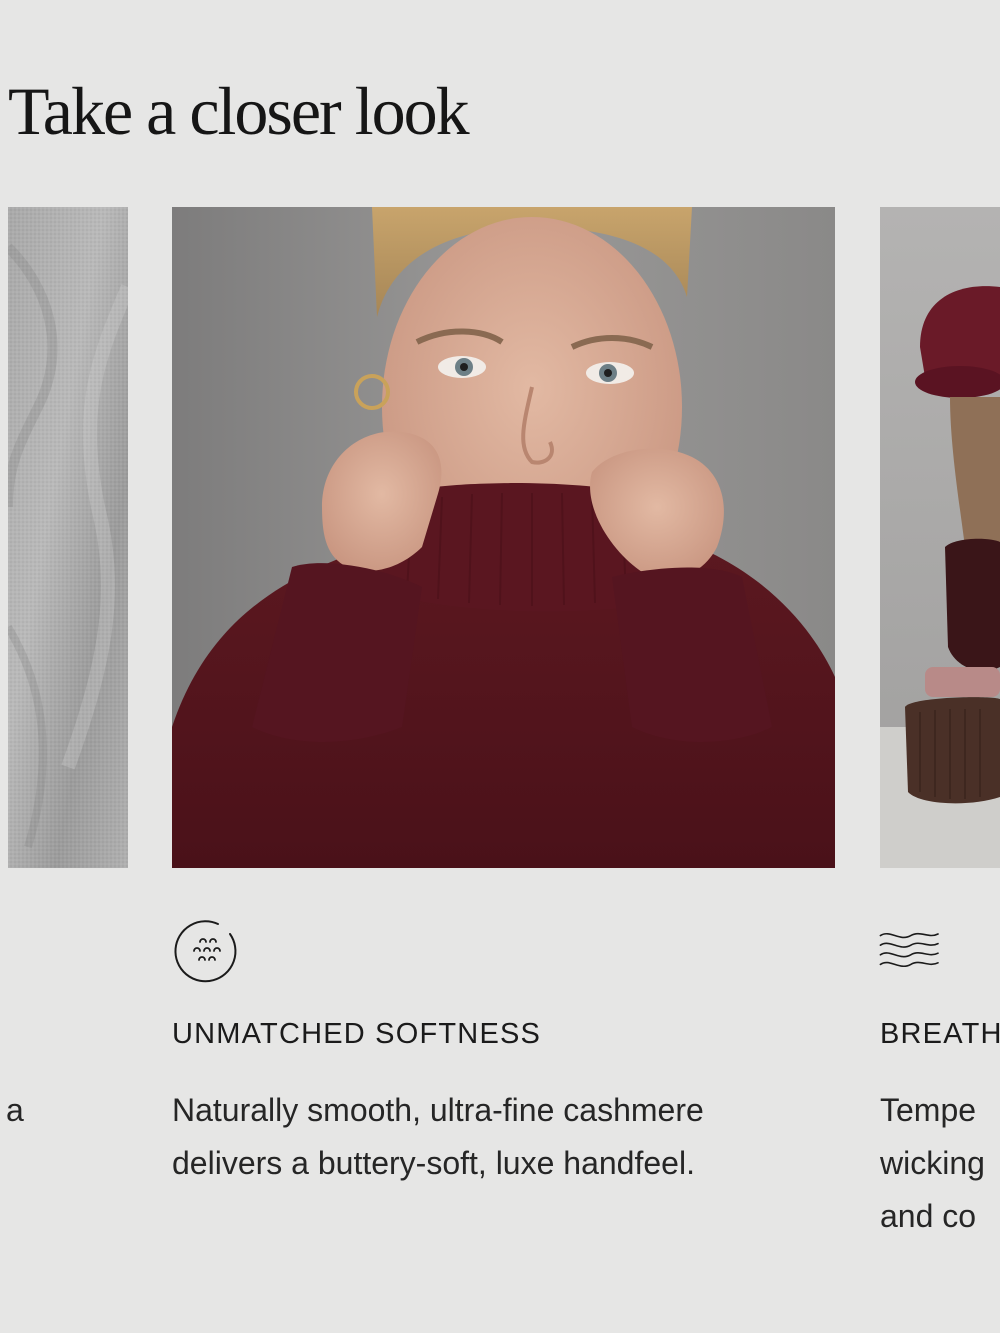 The image size is (1000, 1333). Describe the element at coordinates (932, 1163) in the screenshot. I see `feature-description-line: wicking` at that location.